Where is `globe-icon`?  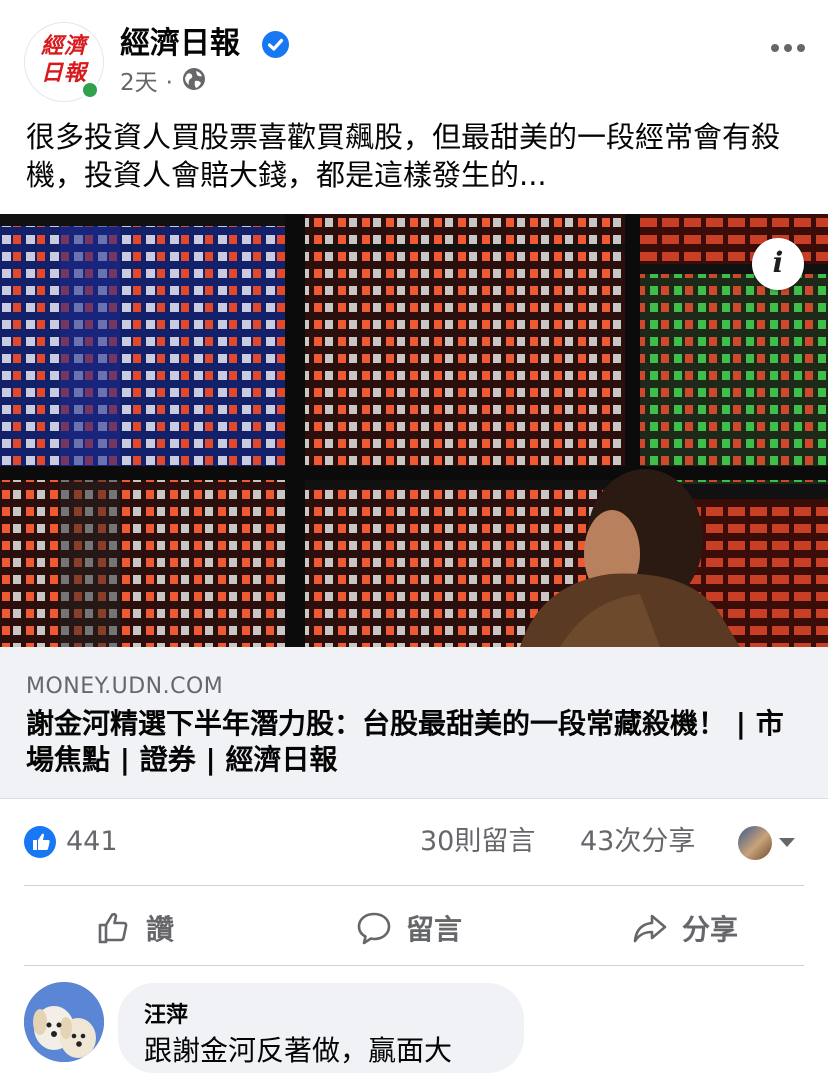
globe-icon is located at coordinates (194, 83).